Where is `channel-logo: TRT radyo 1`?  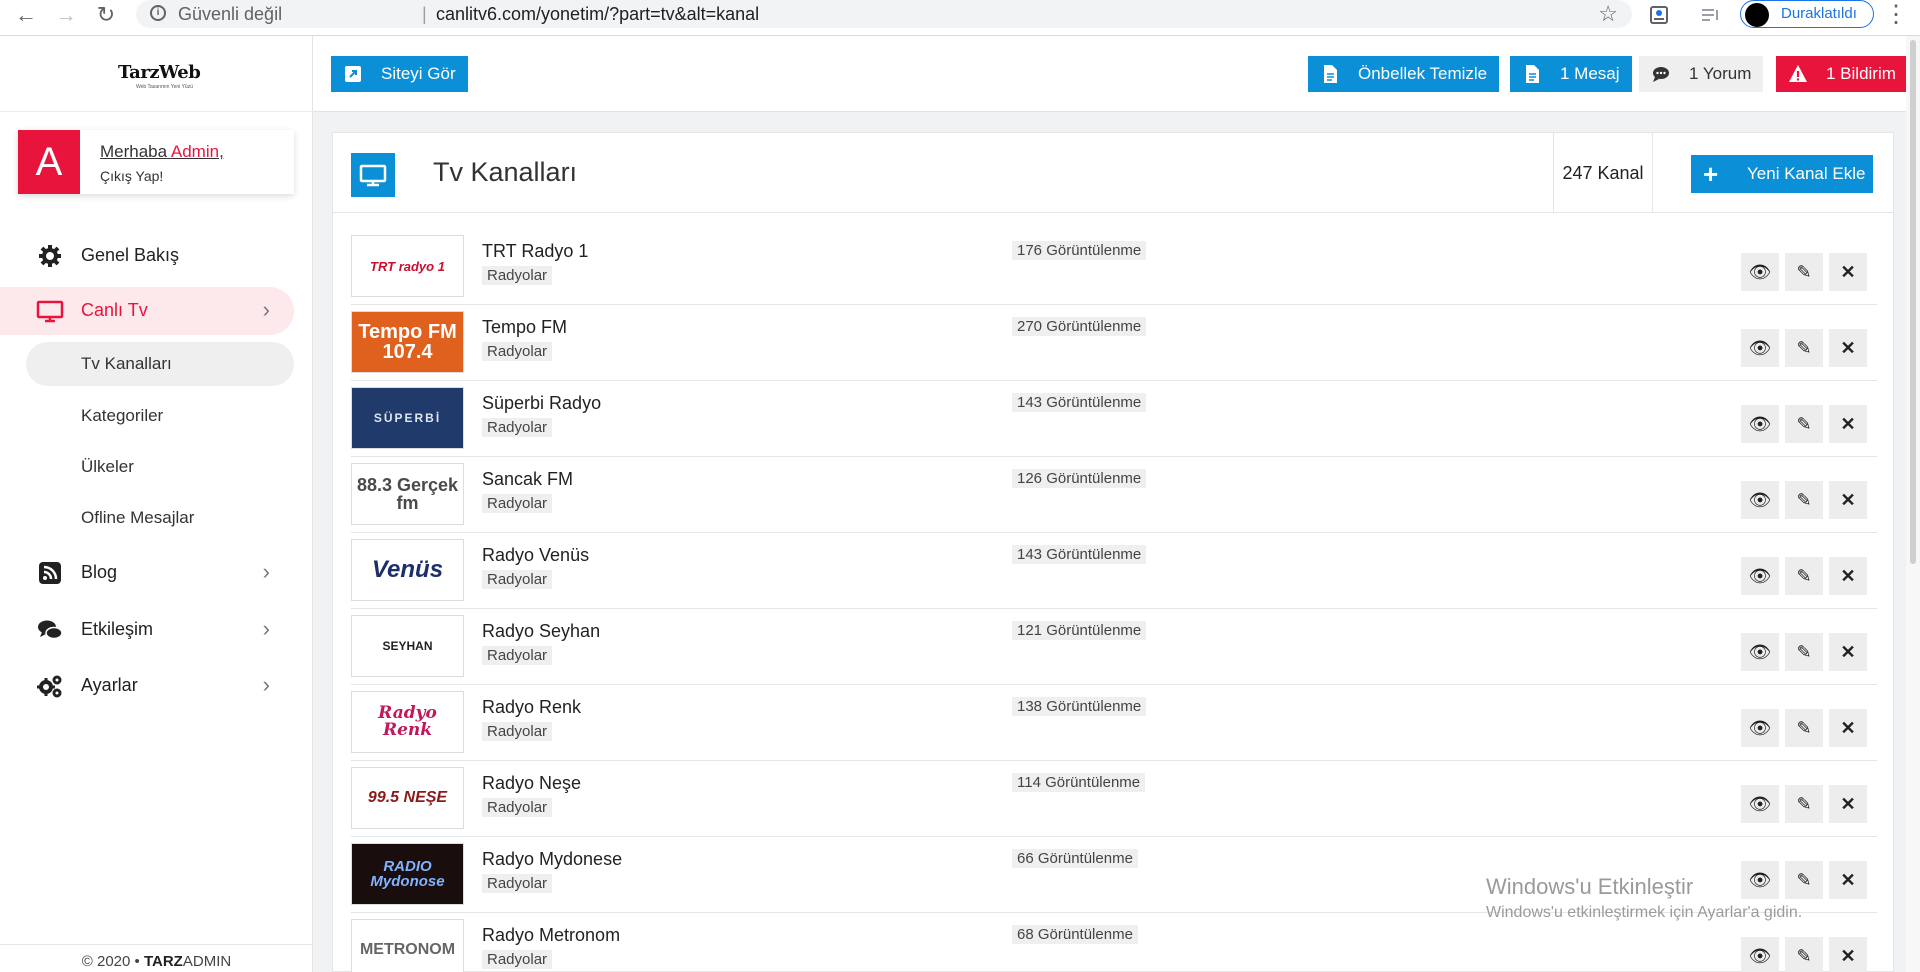
channel-logo: TRT radyo 1 is located at coordinates (407, 266).